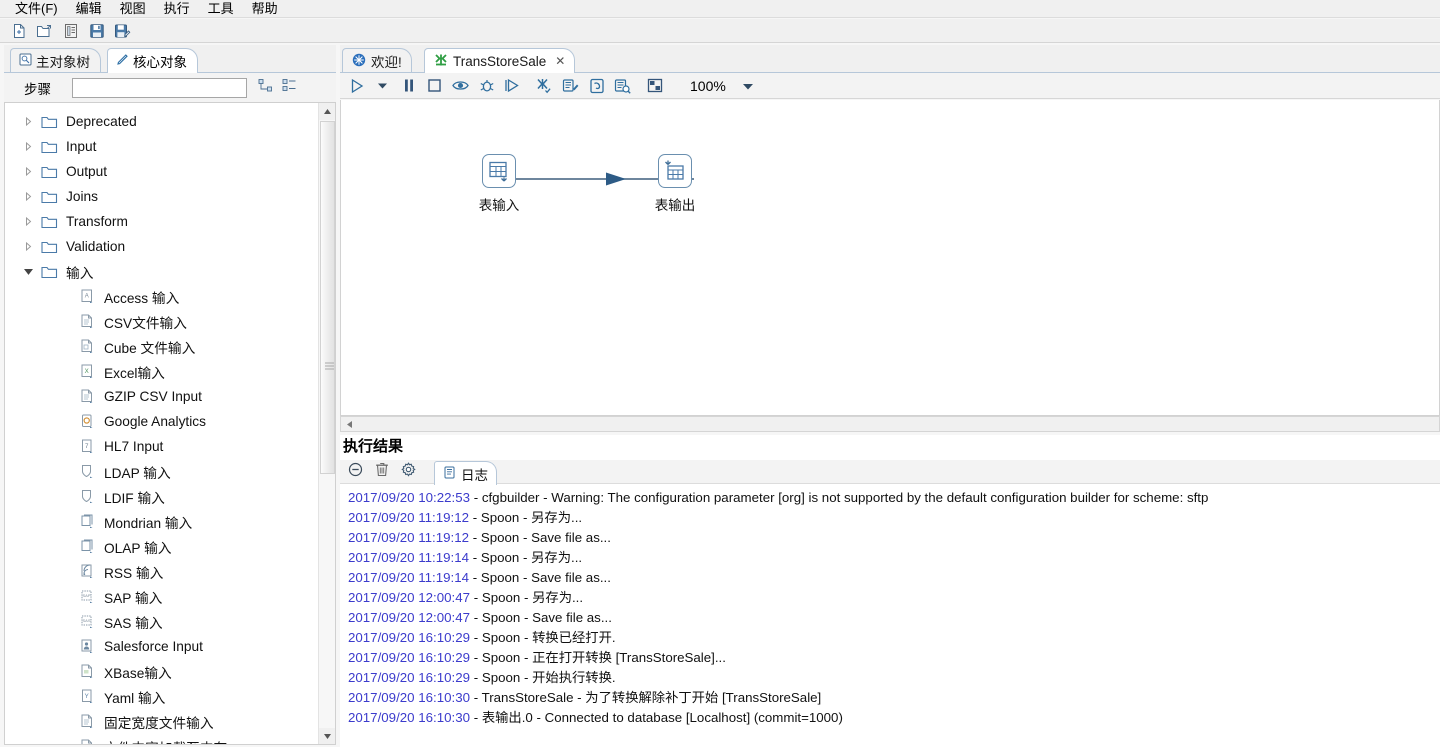 Image resolution: width=1440 pixels, height=747 pixels. I want to click on save-as-icon, so click(122, 30).